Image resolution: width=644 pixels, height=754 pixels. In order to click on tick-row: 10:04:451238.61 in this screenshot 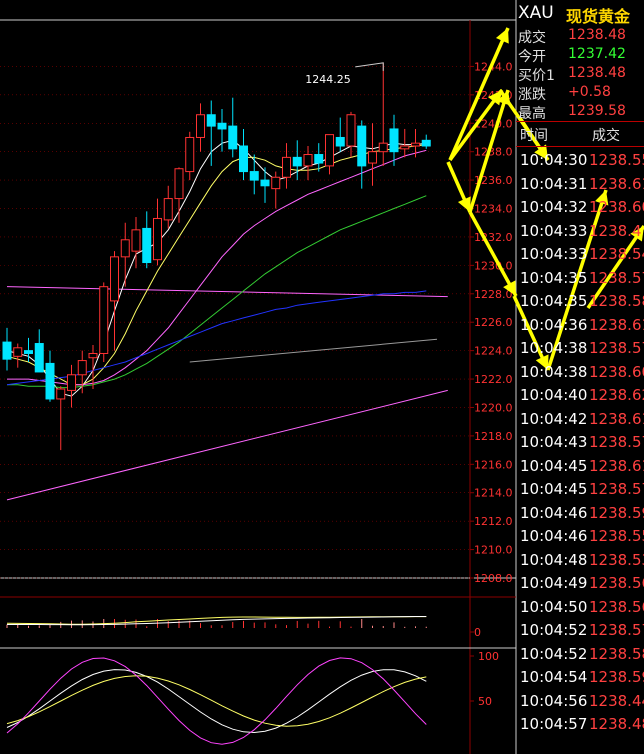, I will do `click(580, 466)`.